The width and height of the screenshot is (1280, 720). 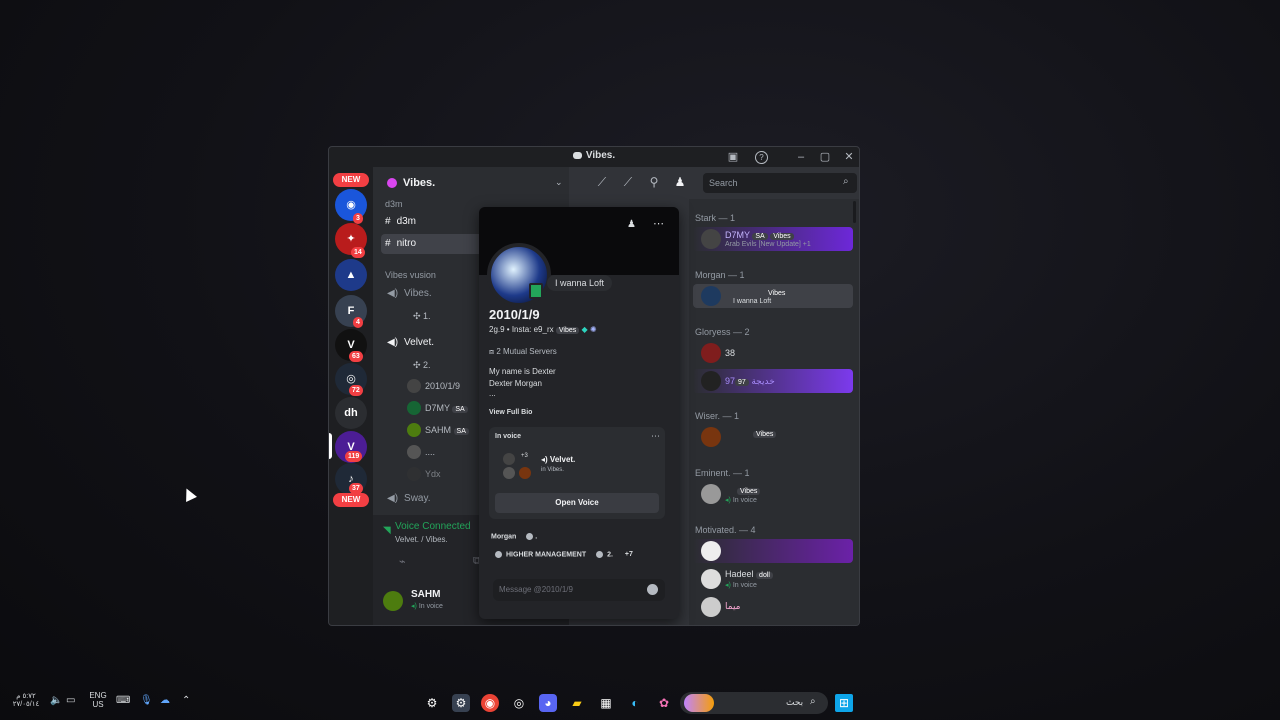 What do you see at coordinates (606, 703) in the screenshot?
I see `store-icon: ▦` at bounding box center [606, 703].